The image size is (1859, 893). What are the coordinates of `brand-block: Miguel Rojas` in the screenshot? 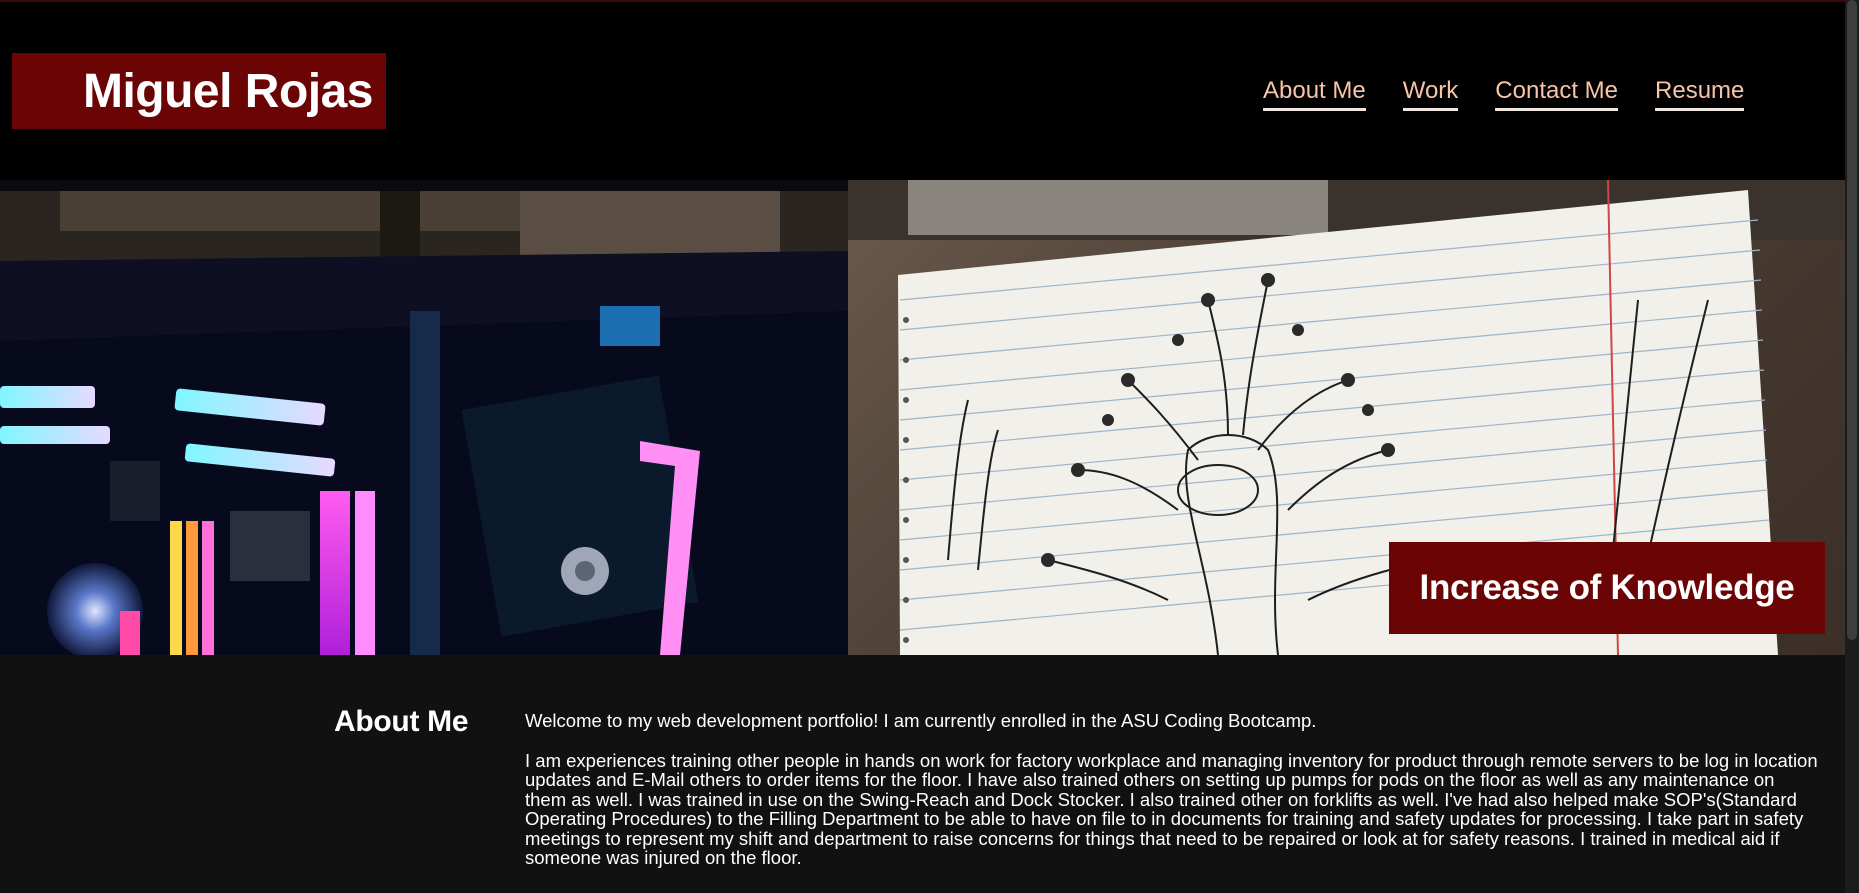 It's located at (199, 91).